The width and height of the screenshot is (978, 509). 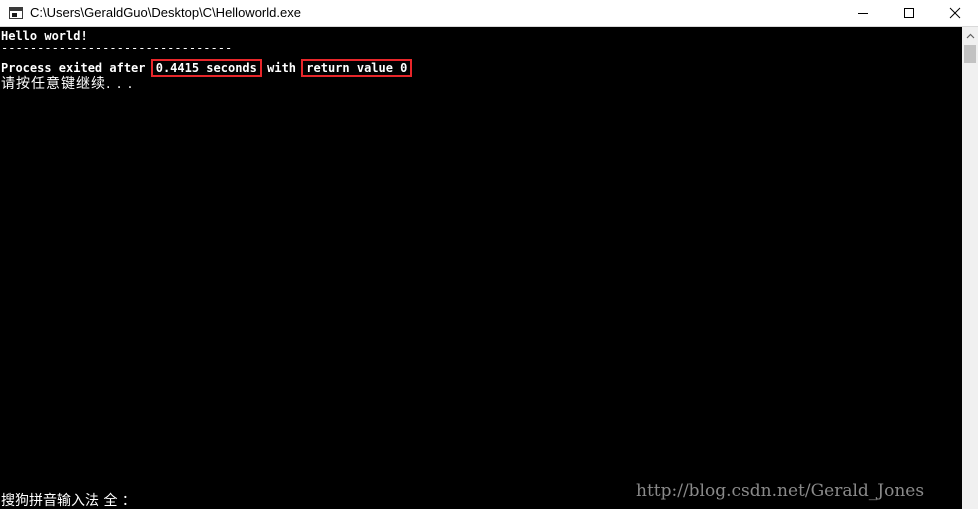 I want to click on scrollbar-thumb, so click(x=970, y=54).